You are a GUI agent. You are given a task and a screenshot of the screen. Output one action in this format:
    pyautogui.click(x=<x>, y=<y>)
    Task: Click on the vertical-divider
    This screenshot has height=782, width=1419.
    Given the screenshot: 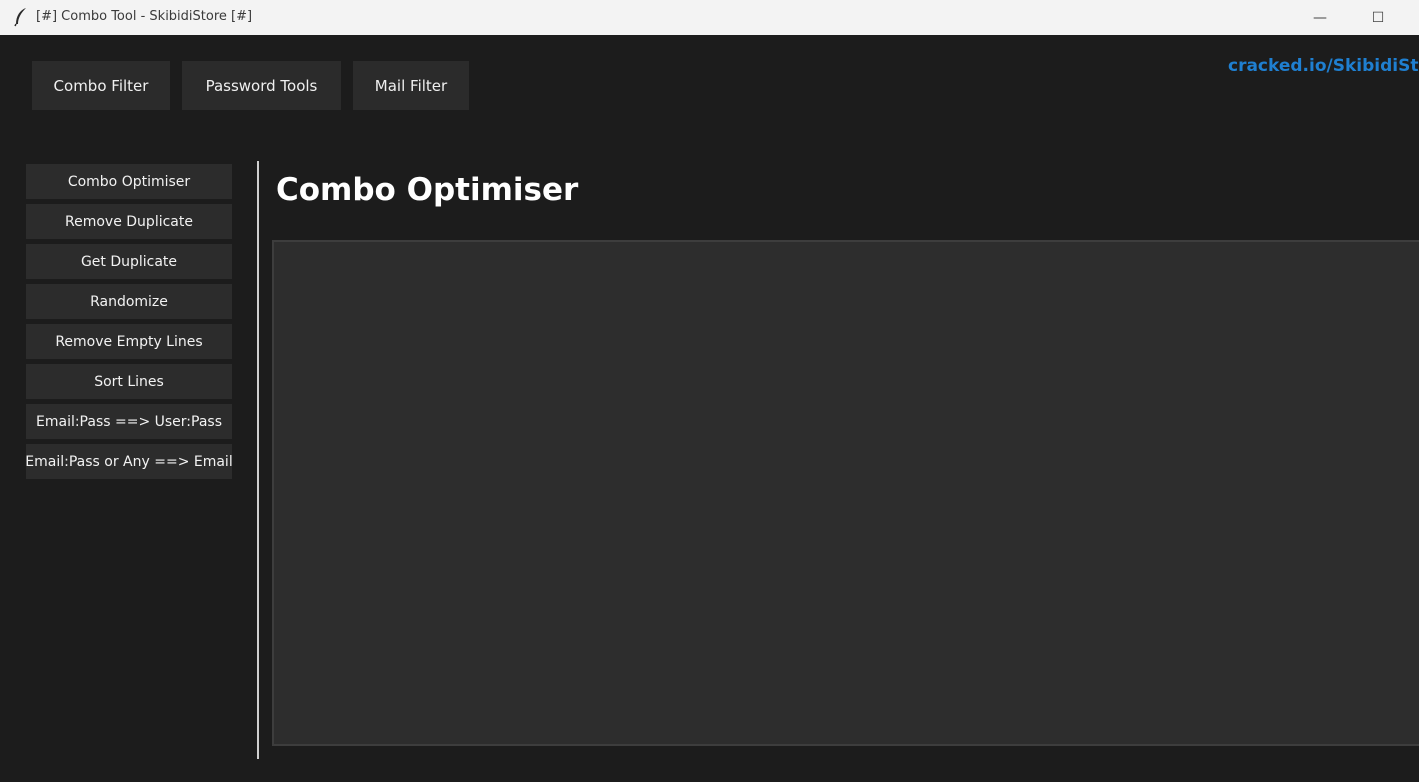 What is the action you would take?
    pyautogui.click(x=258, y=460)
    